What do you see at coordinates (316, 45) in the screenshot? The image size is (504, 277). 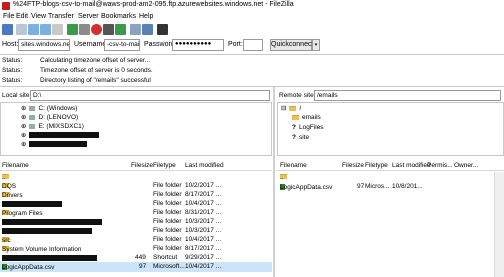 I see `quickconnect-history-dropdown: ▾` at bounding box center [316, 45].